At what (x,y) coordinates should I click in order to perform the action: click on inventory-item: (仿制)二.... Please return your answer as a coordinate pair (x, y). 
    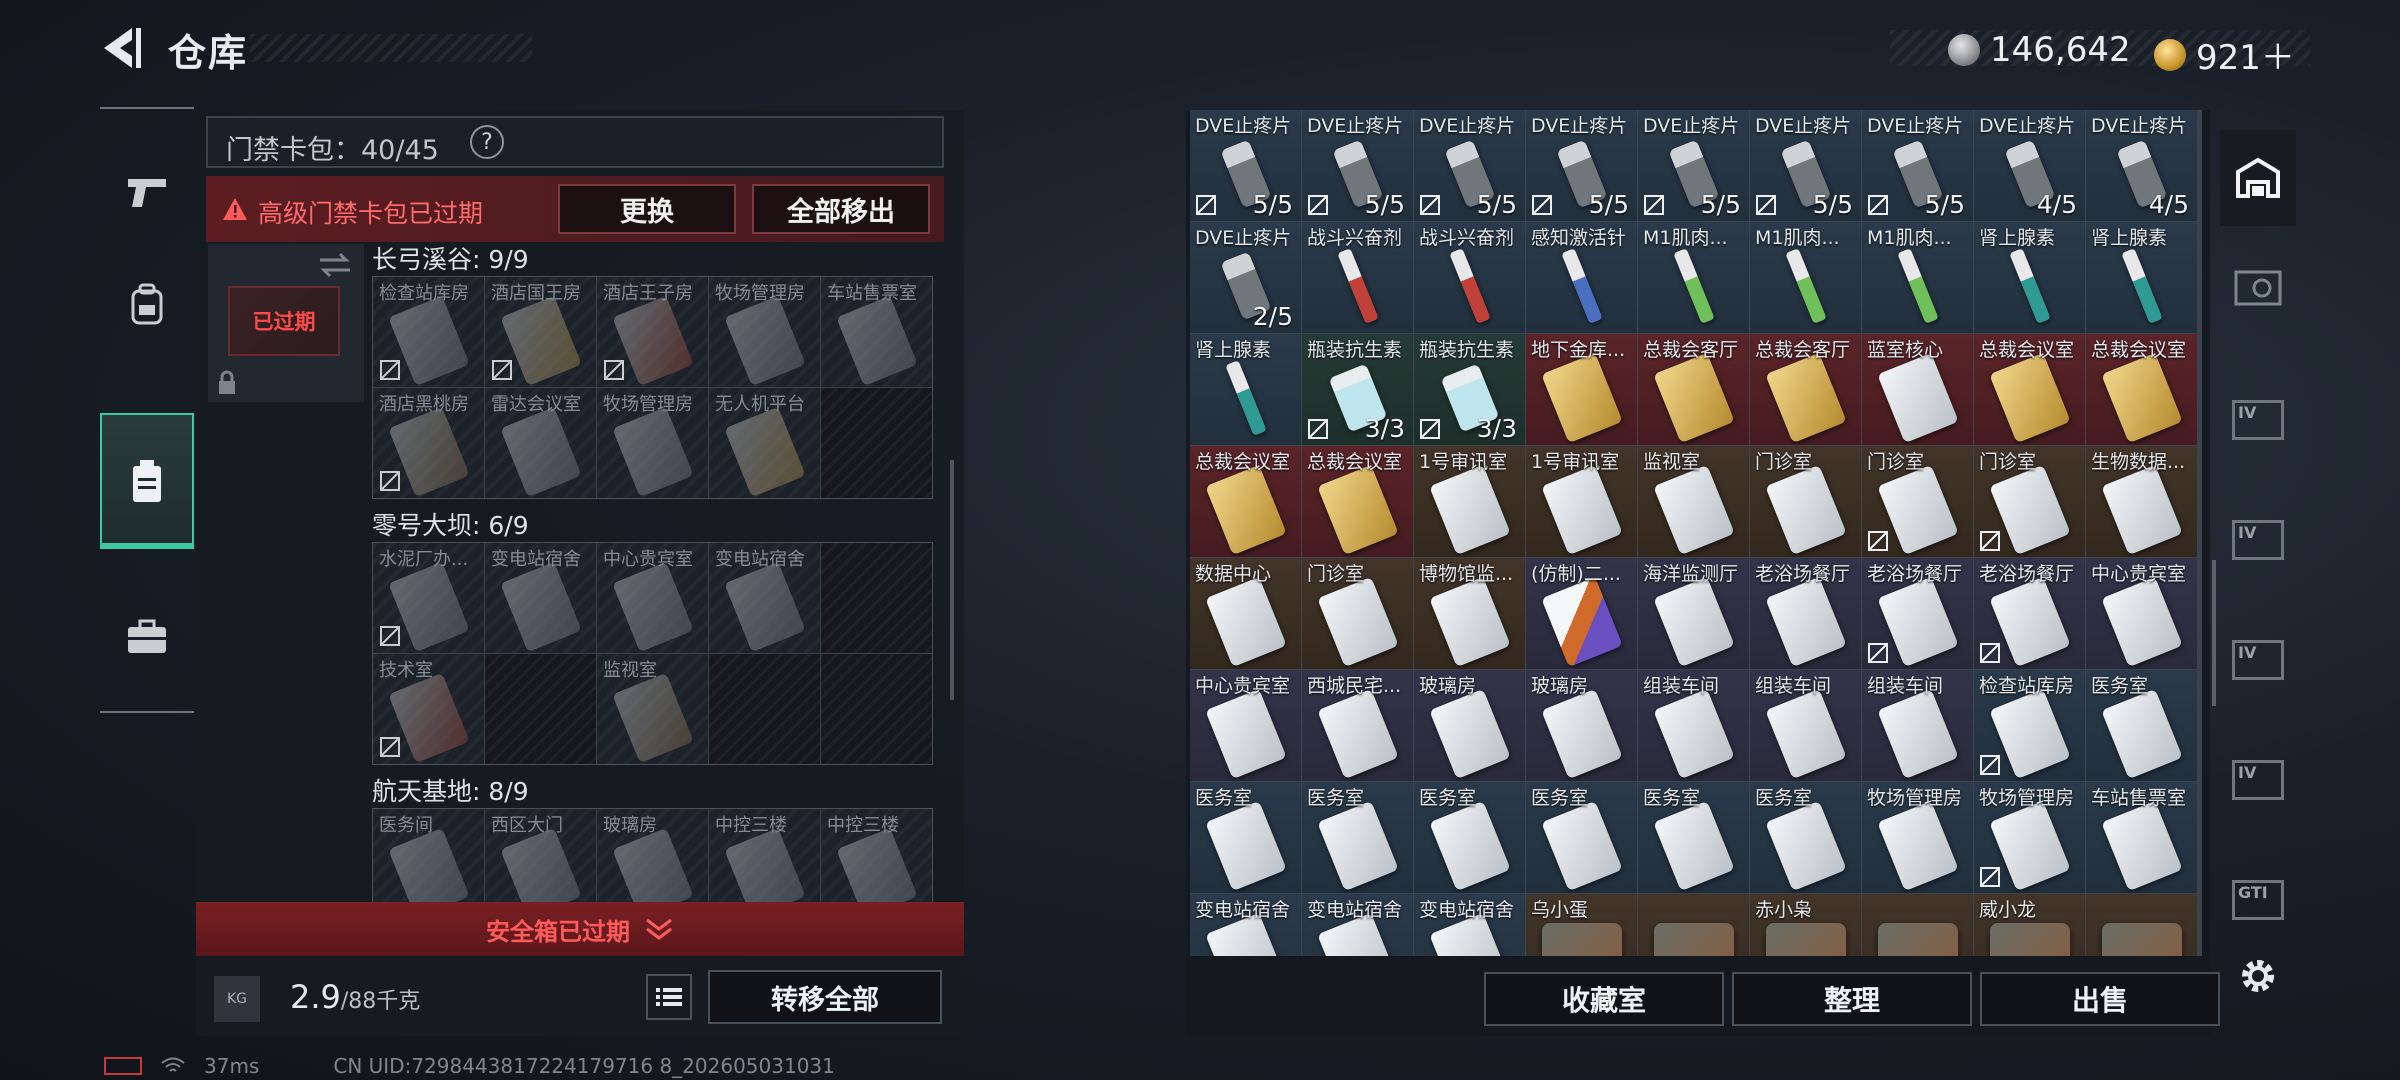
    Looking at the image, I should click on (1581, 613).